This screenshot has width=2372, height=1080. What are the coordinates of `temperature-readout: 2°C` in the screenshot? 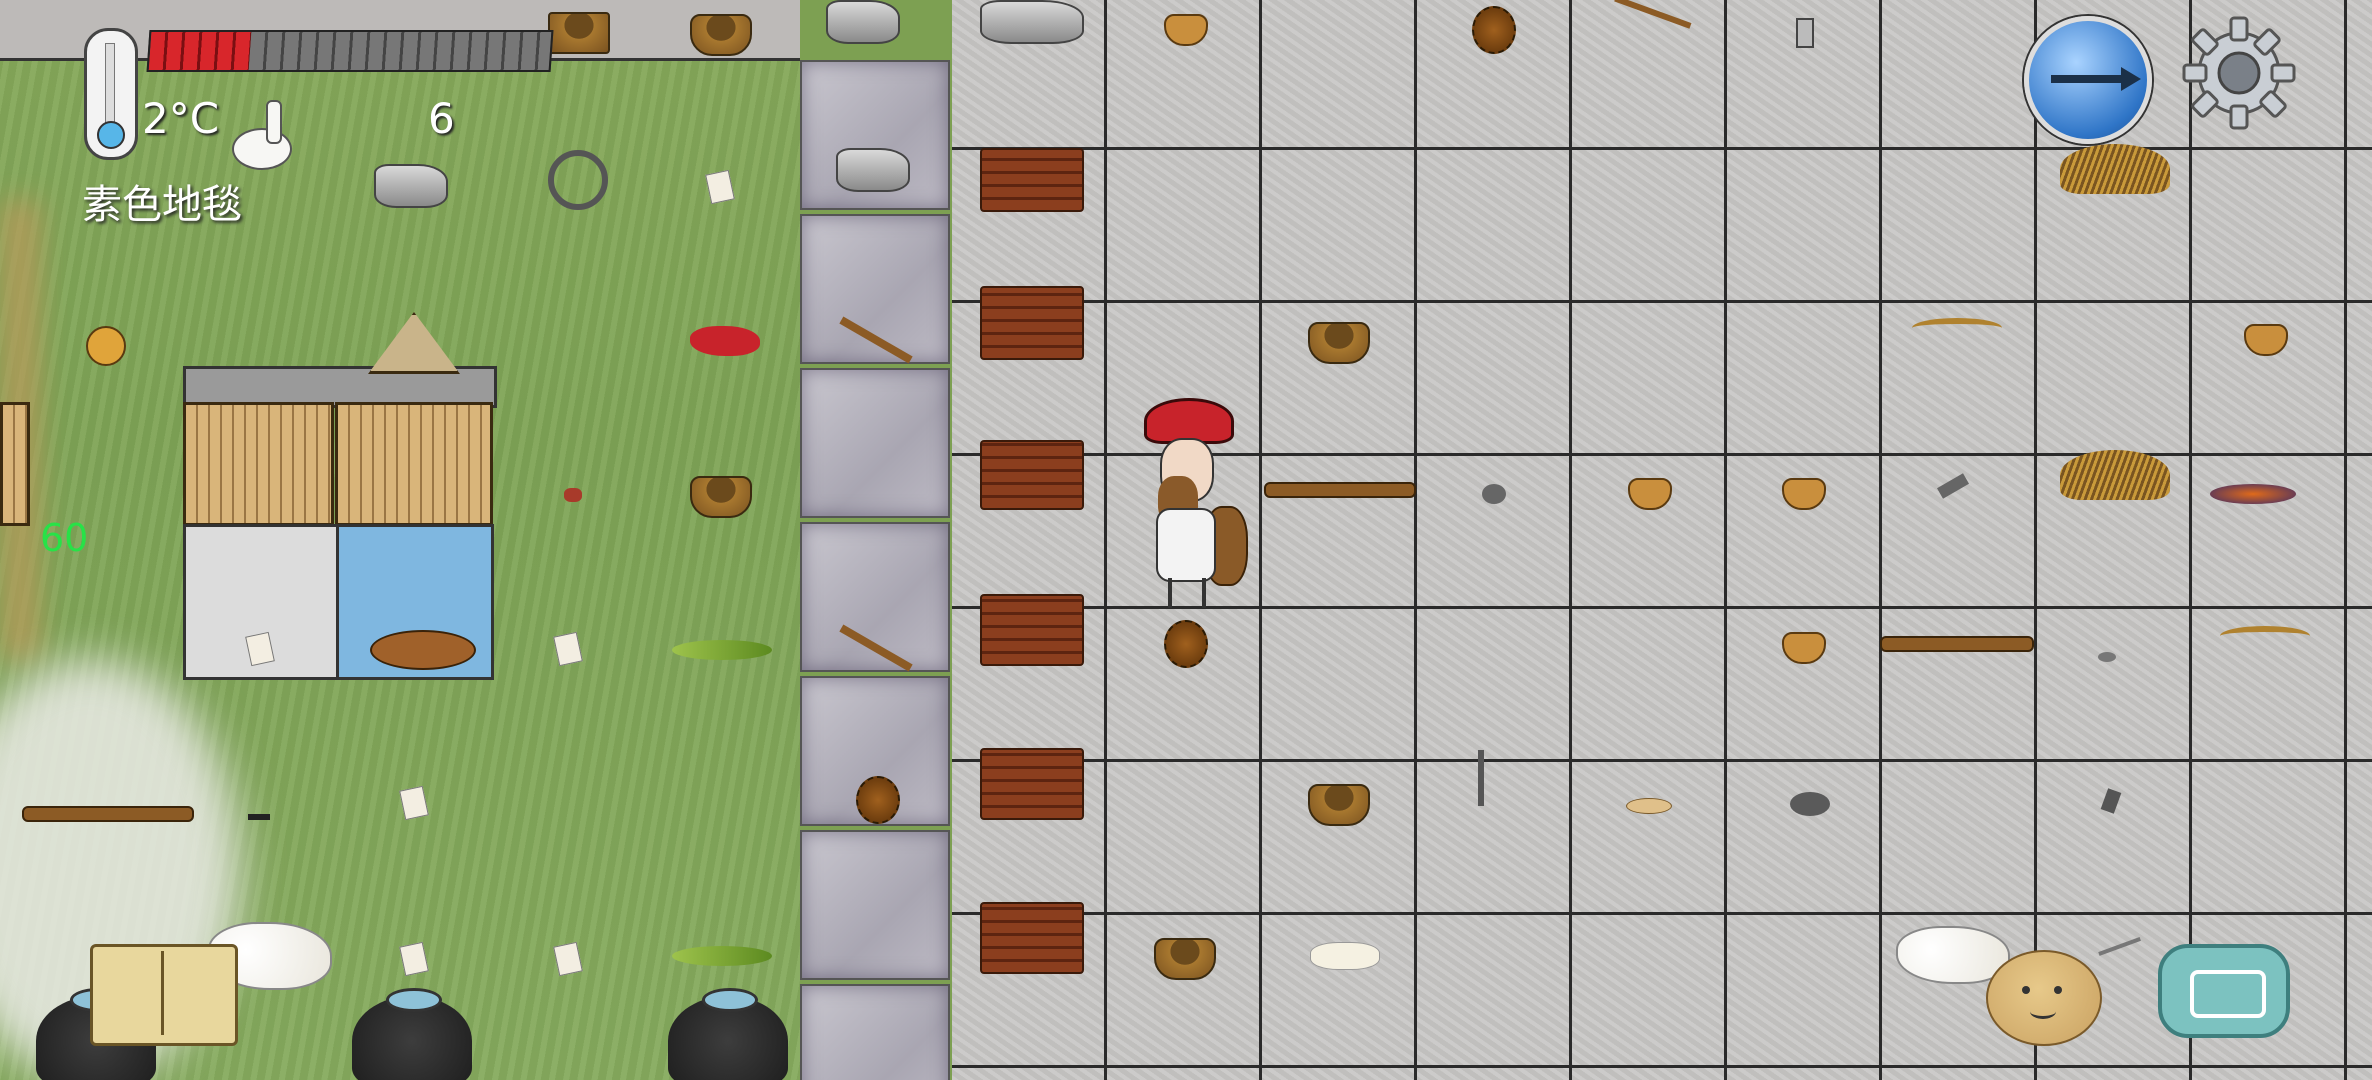 It's located at (181, 118).